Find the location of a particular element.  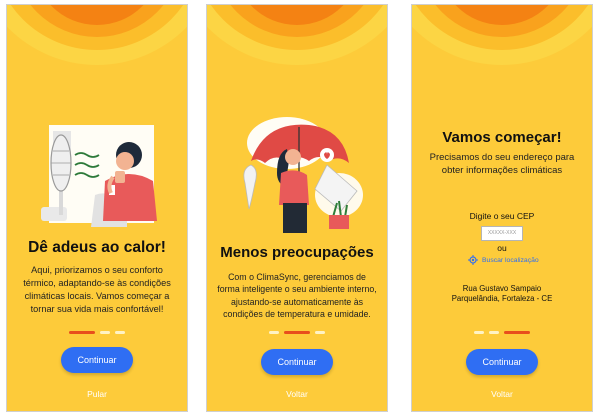

address-line-2: Parquelândia, Fortaleza - CE is located at coordinates (502, 298).